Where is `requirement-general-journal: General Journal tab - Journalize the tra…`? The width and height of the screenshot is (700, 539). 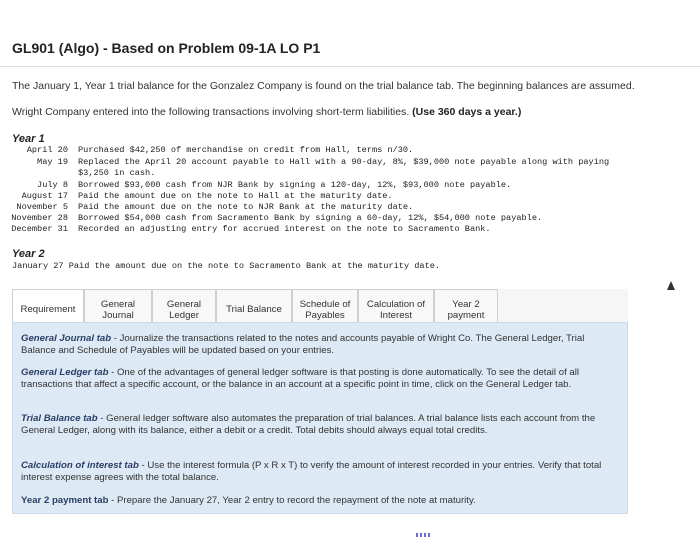
requirement-general-journal: General Journal tab - Journalize the tra… is located at coordinates (319, 345).